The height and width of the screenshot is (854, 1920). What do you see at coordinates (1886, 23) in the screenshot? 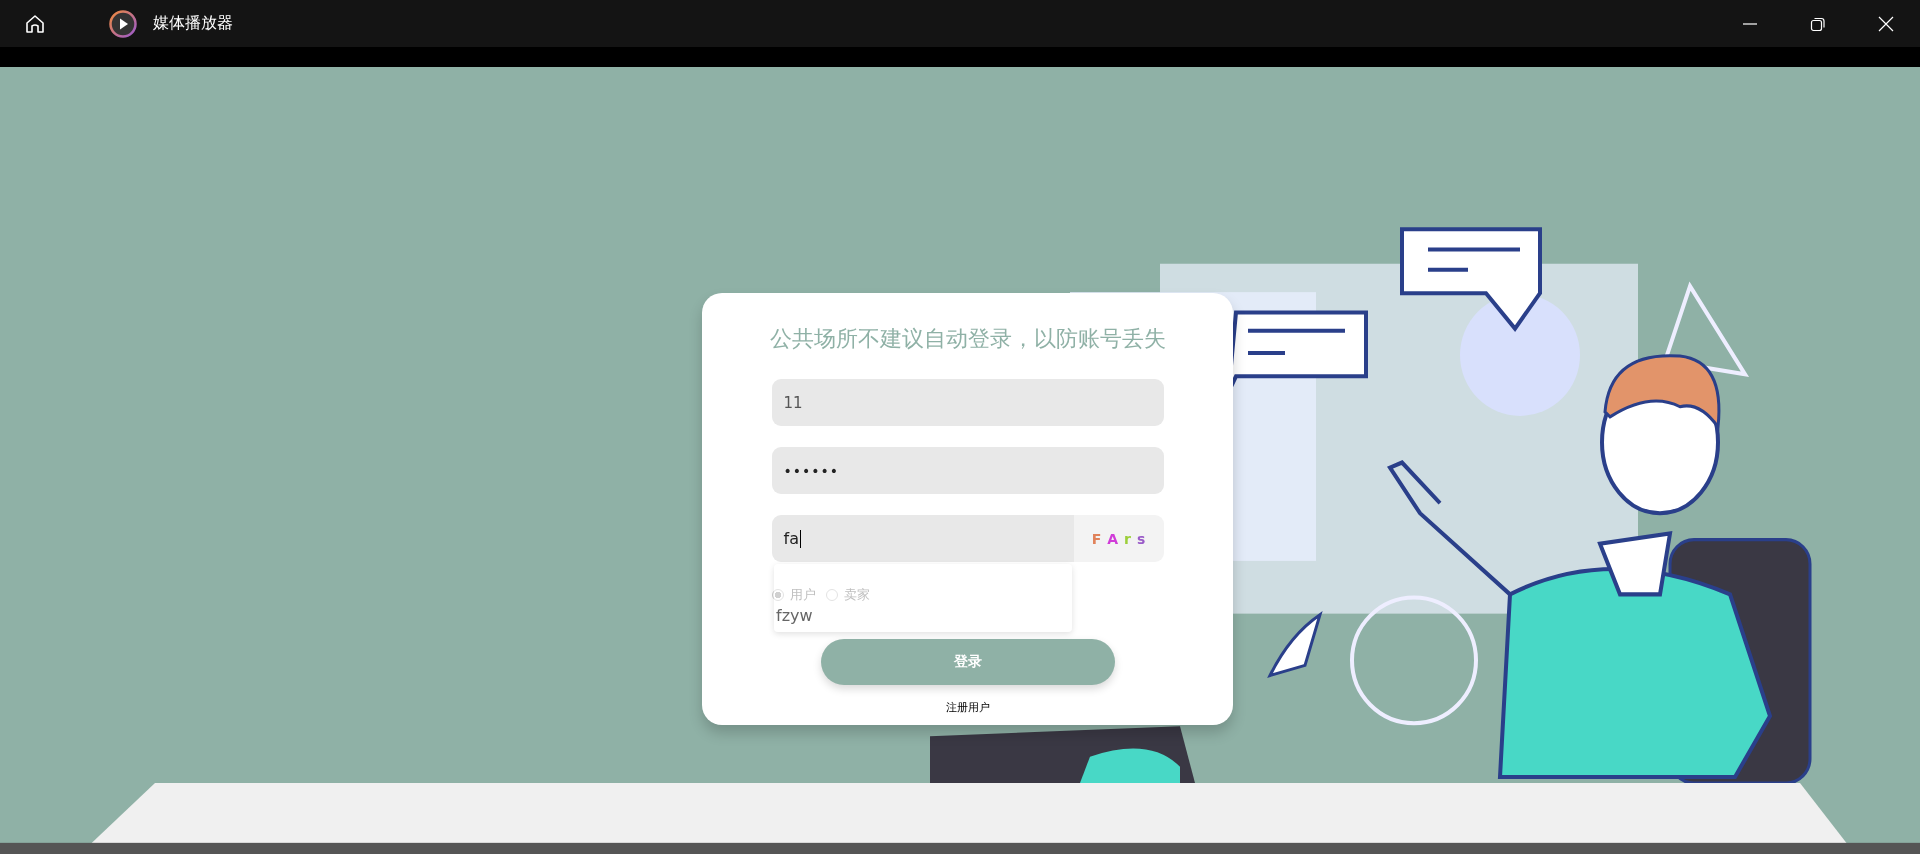
I see `close-icon` at bounding box center [1886, 23].